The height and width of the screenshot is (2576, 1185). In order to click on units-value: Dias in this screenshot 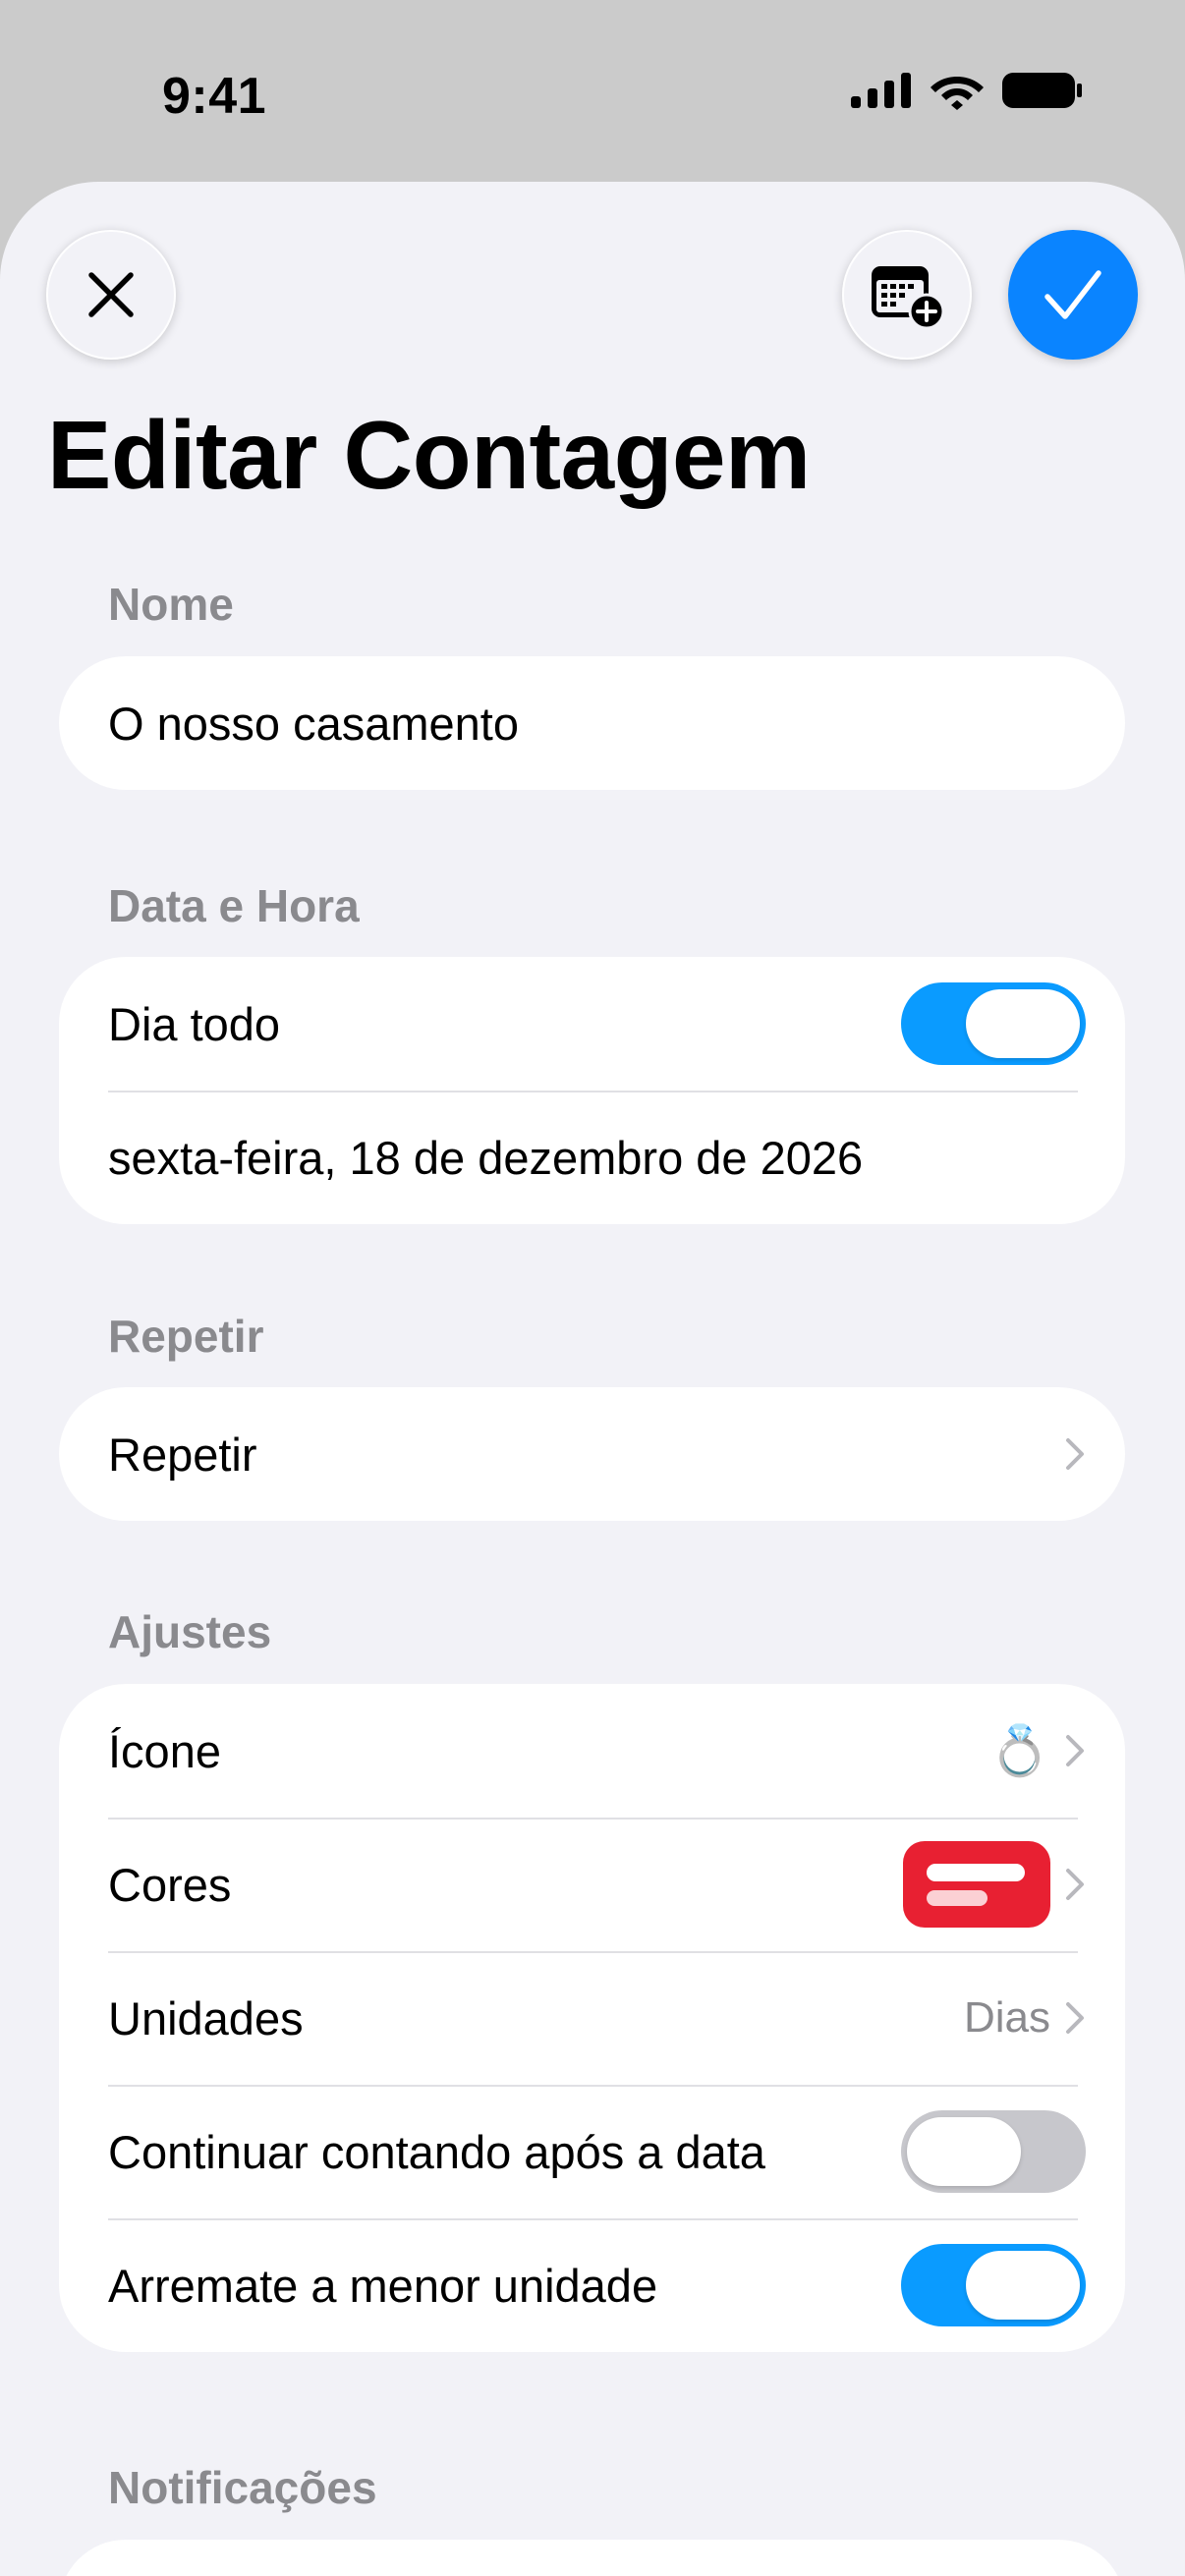, I will do `click(1007, 2017)`.